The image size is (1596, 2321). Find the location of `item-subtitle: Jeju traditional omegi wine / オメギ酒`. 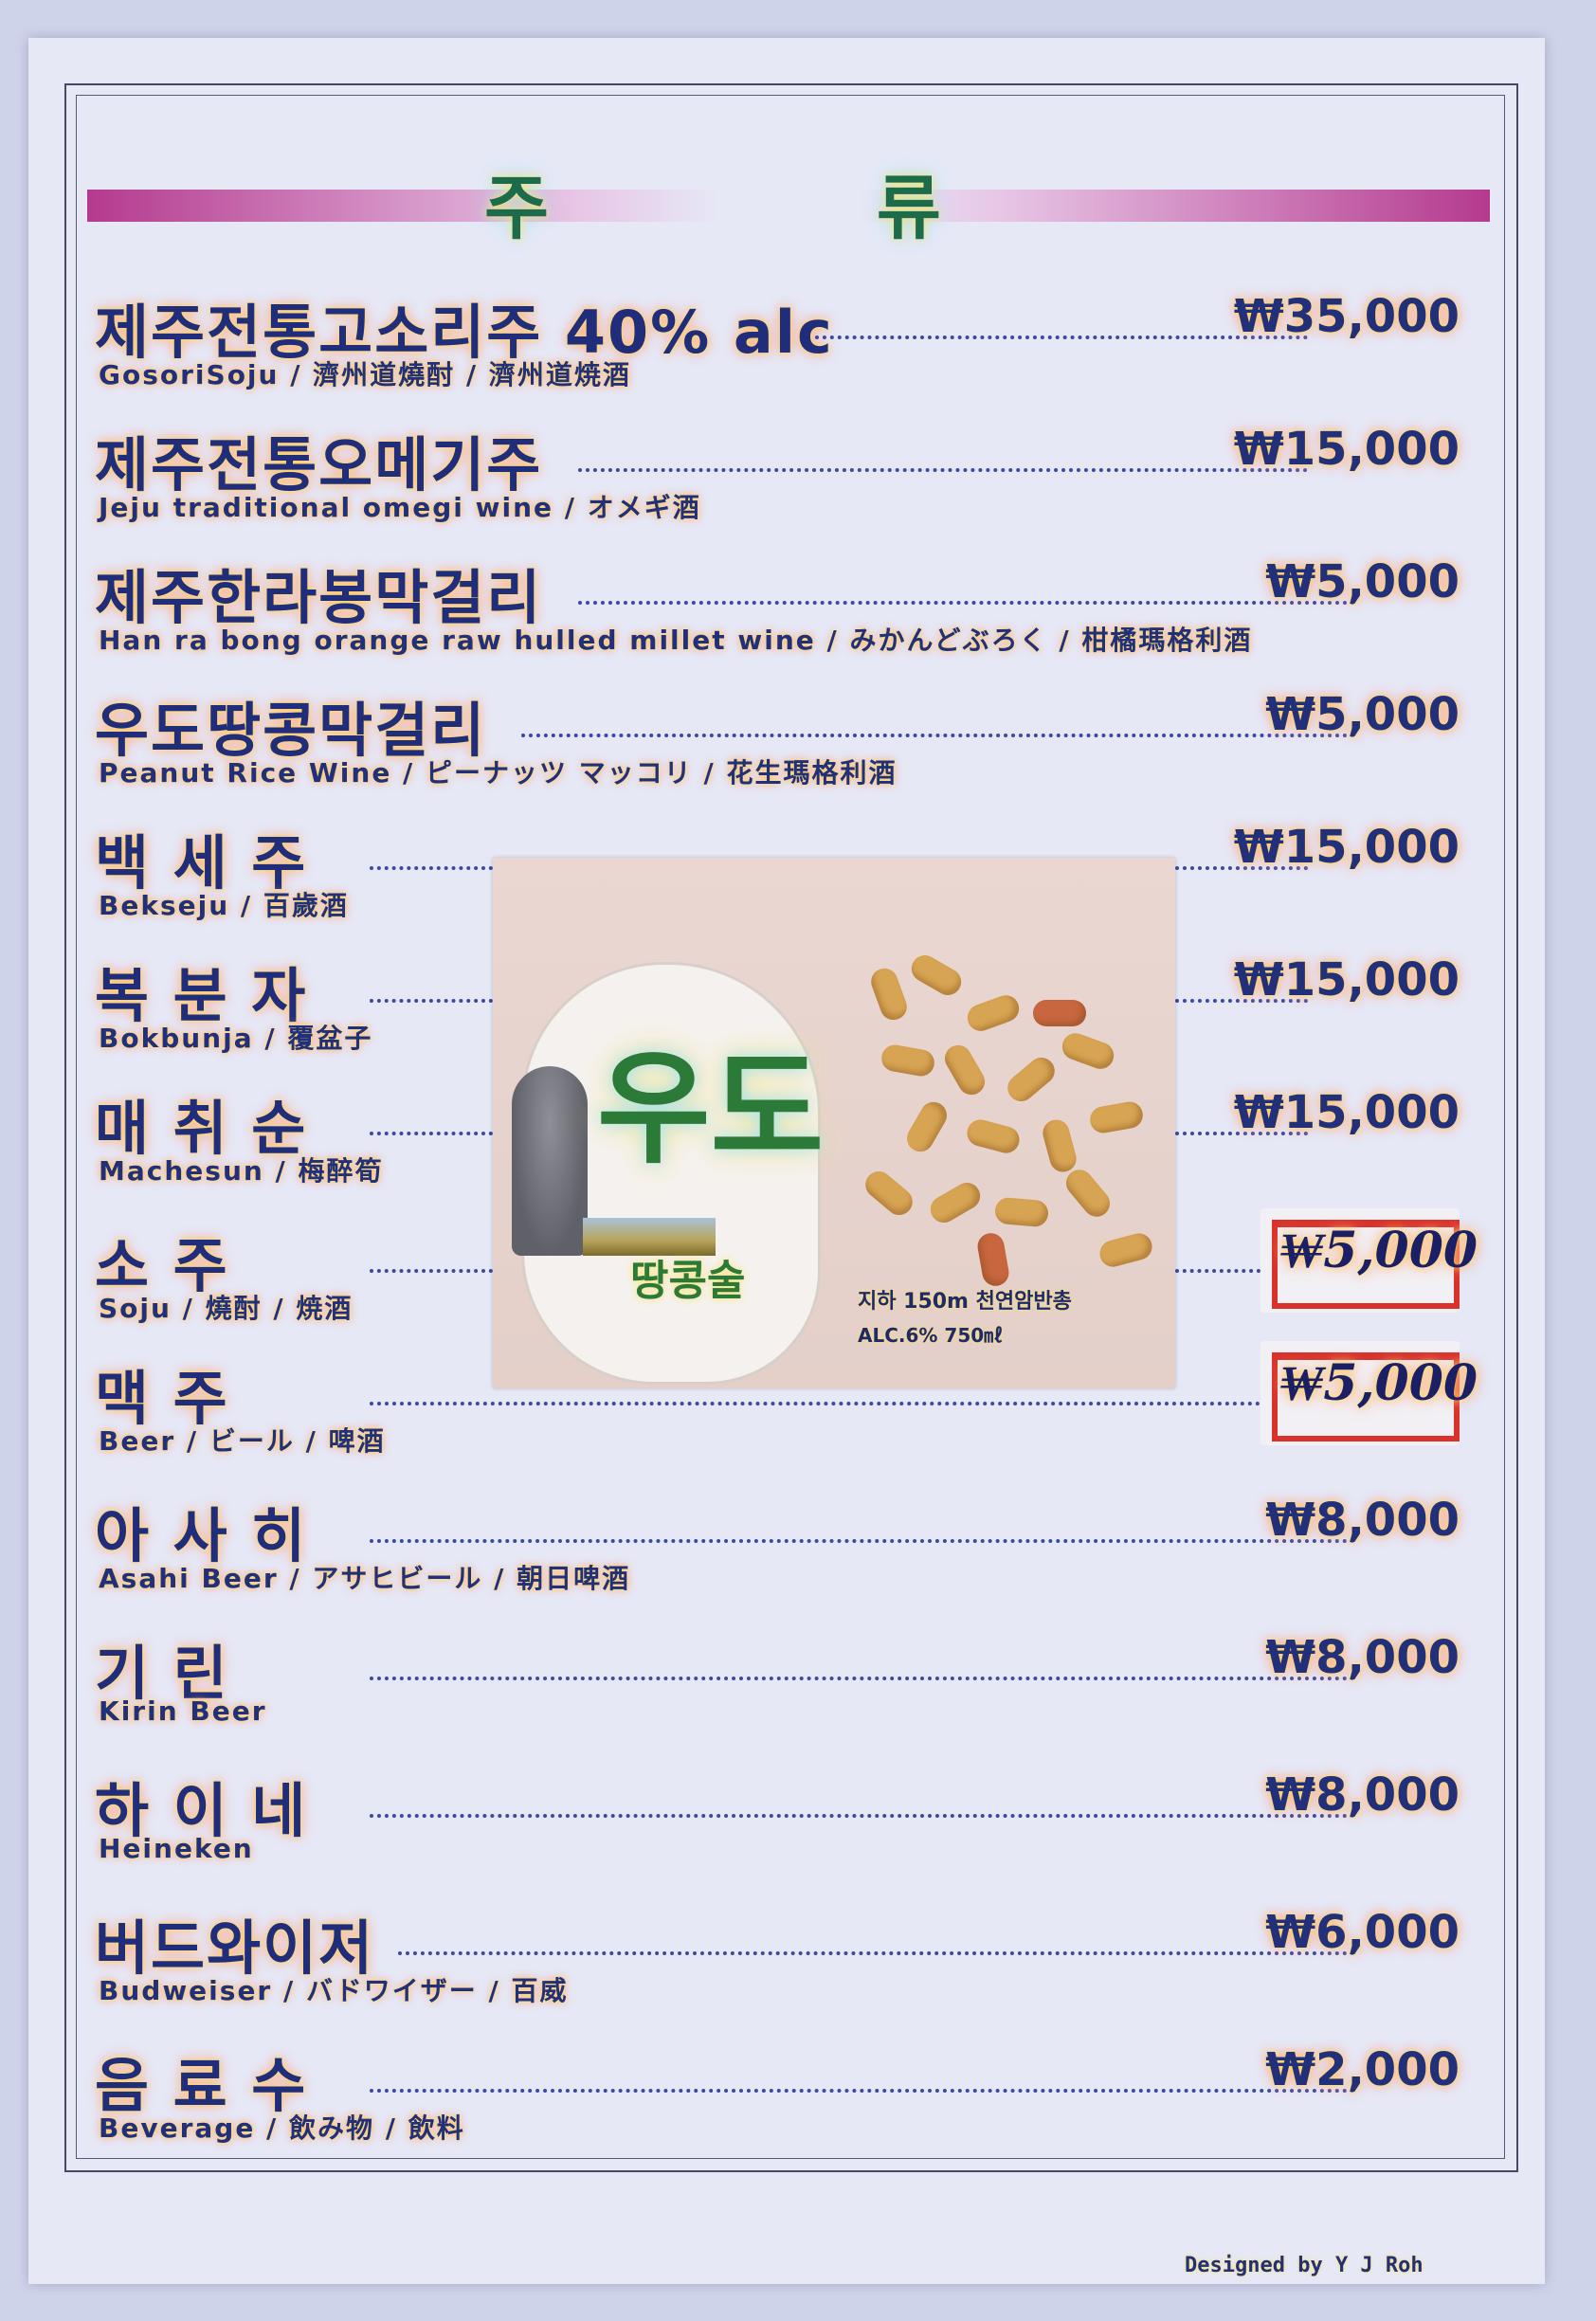

item-subtitle: Jeju traditional omegi wine / オメギ酒 is located at coordinates (400, 507).